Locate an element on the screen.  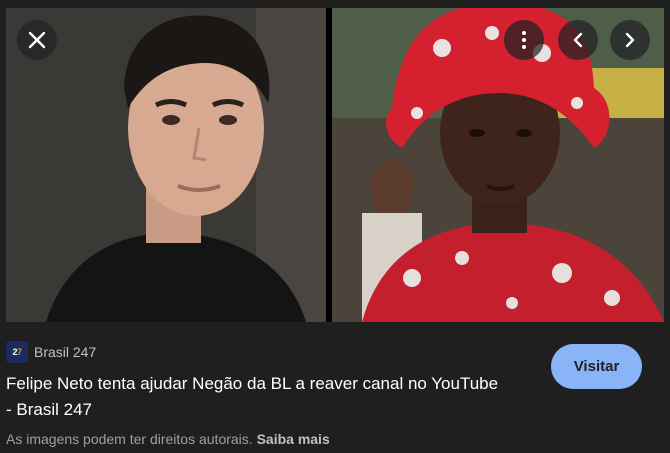
learn-more-link: Saiba mais is located at coordinates (293, 439).